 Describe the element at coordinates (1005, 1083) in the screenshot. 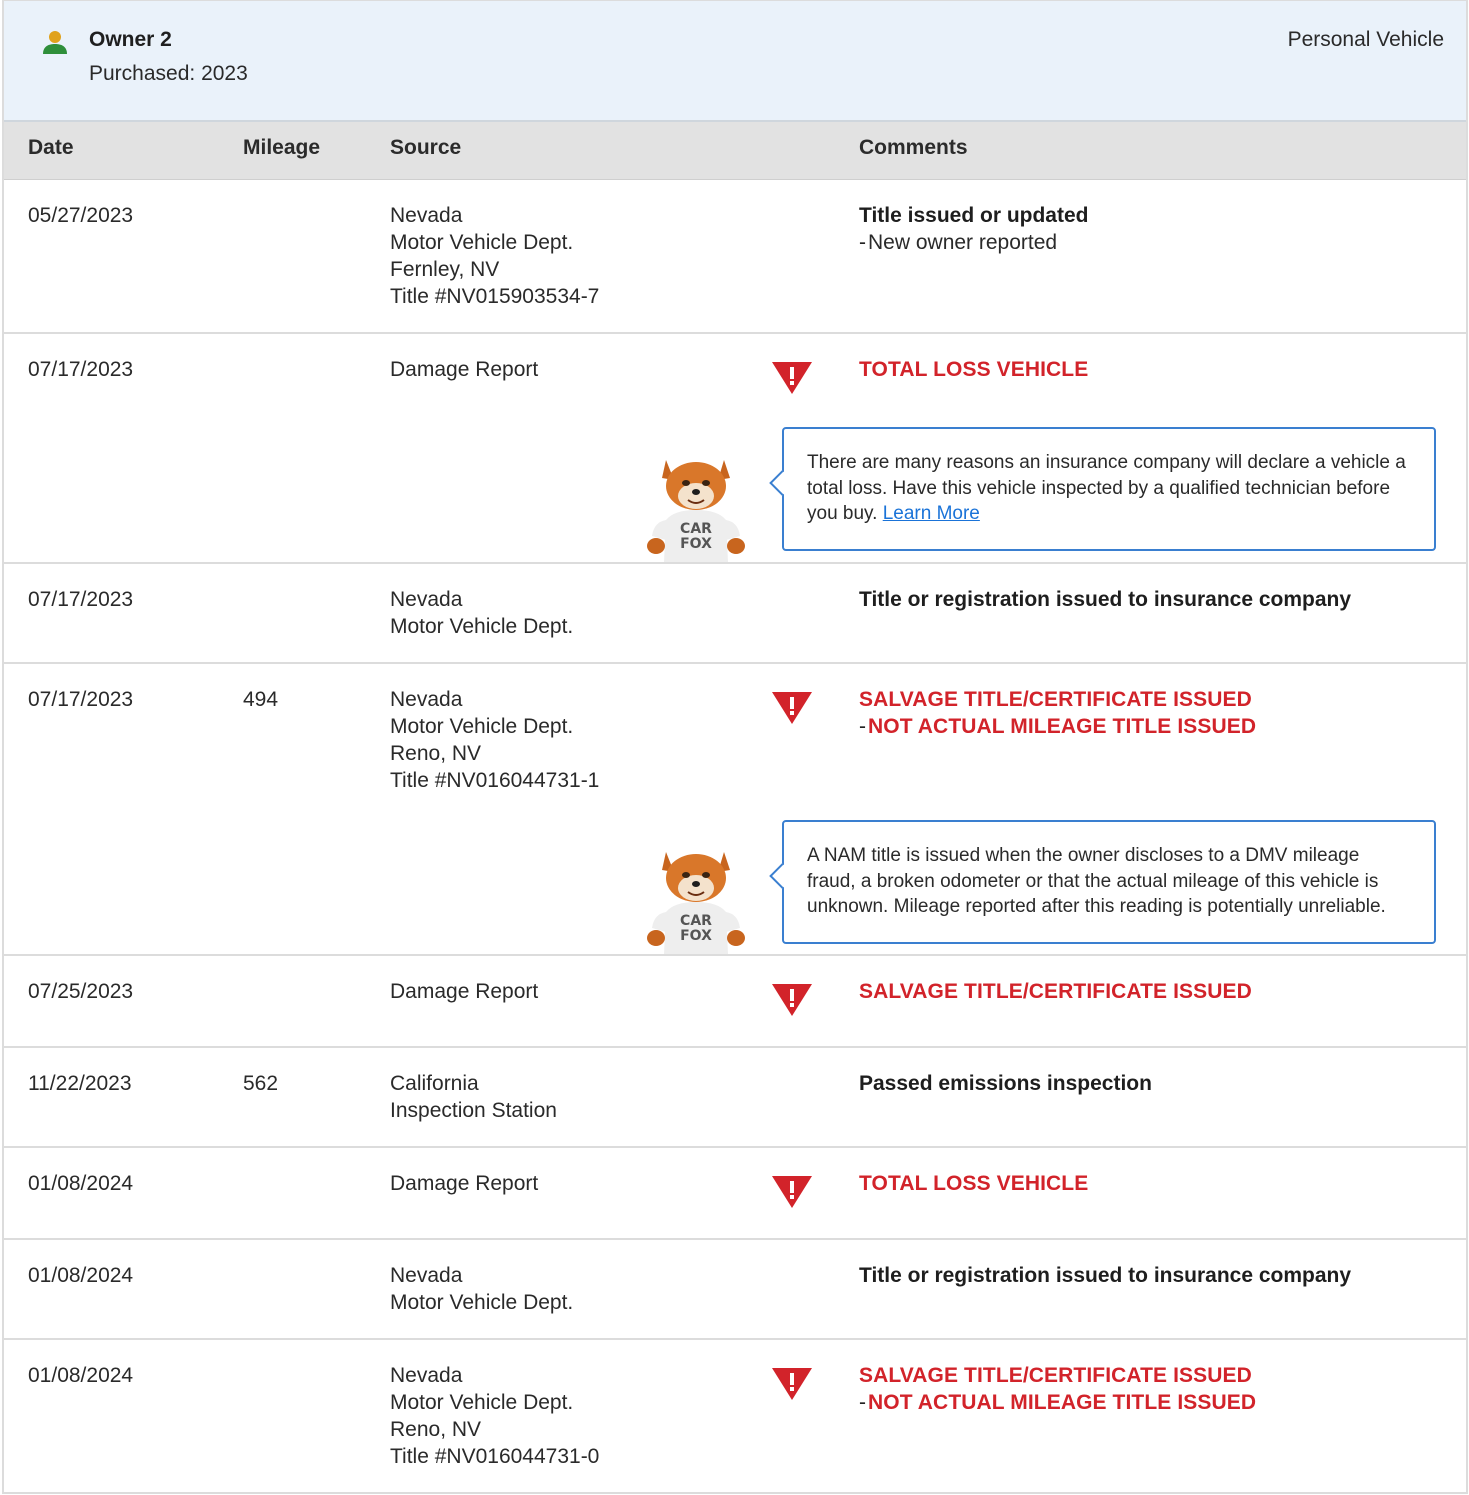

I see `comment-title: Passed emissions inspection` at that location.